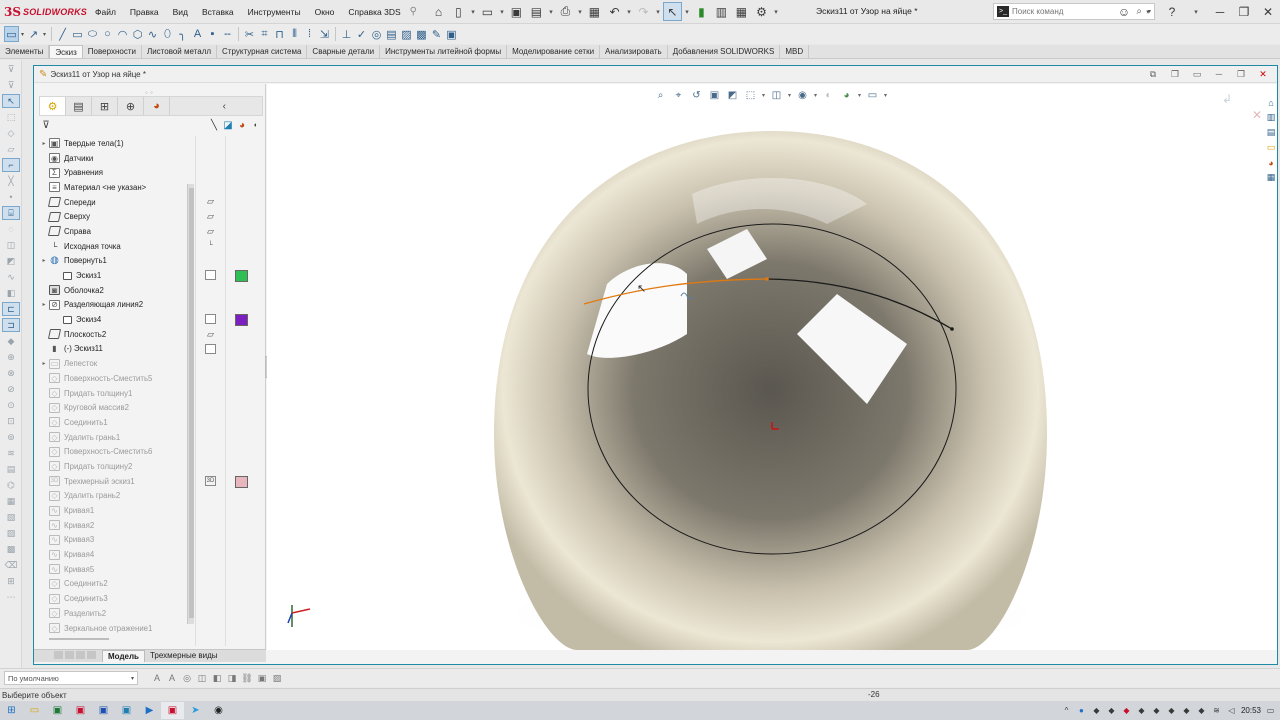 Image resolution: width=1280 pixels, height=720 pixels. I want to click on tree-node: ∿ Кривая4, so click(113, 554).